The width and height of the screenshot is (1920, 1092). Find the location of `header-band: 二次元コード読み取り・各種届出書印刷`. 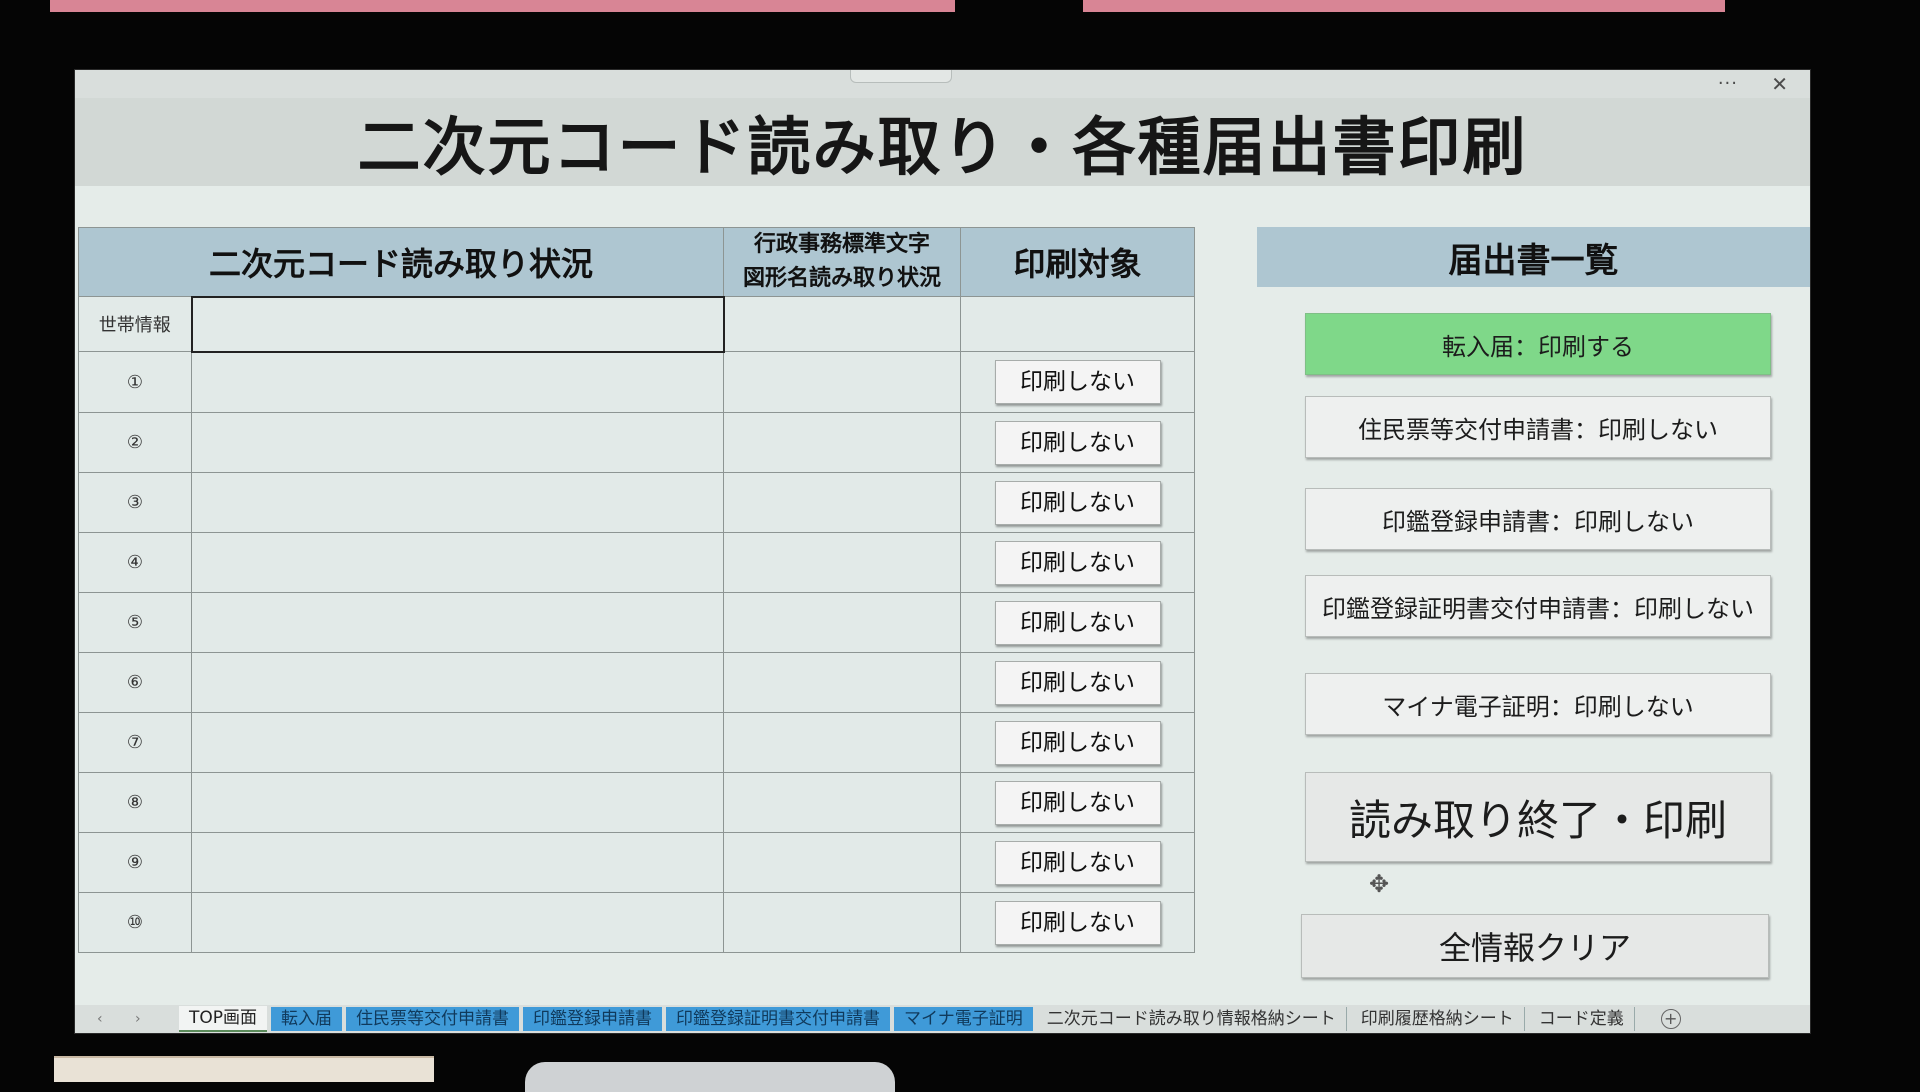

header-band: 二次元コード読み取り・各種届出書印刷 is located at coordinates (942, 142).